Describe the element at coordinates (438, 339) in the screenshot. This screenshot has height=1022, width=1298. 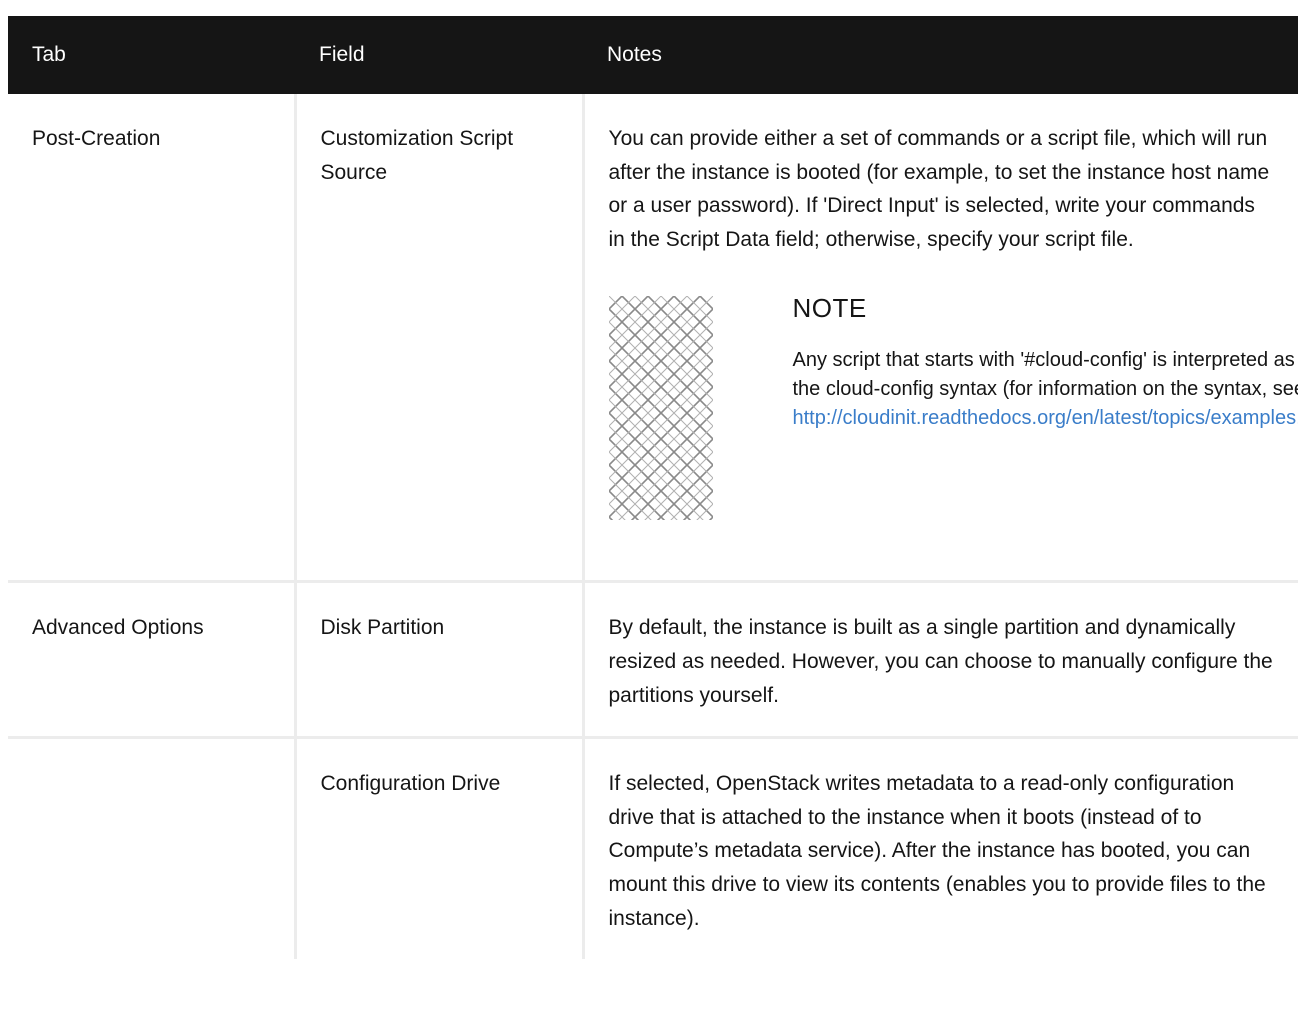
I see `cell-field: Customization Script Source` at that location.